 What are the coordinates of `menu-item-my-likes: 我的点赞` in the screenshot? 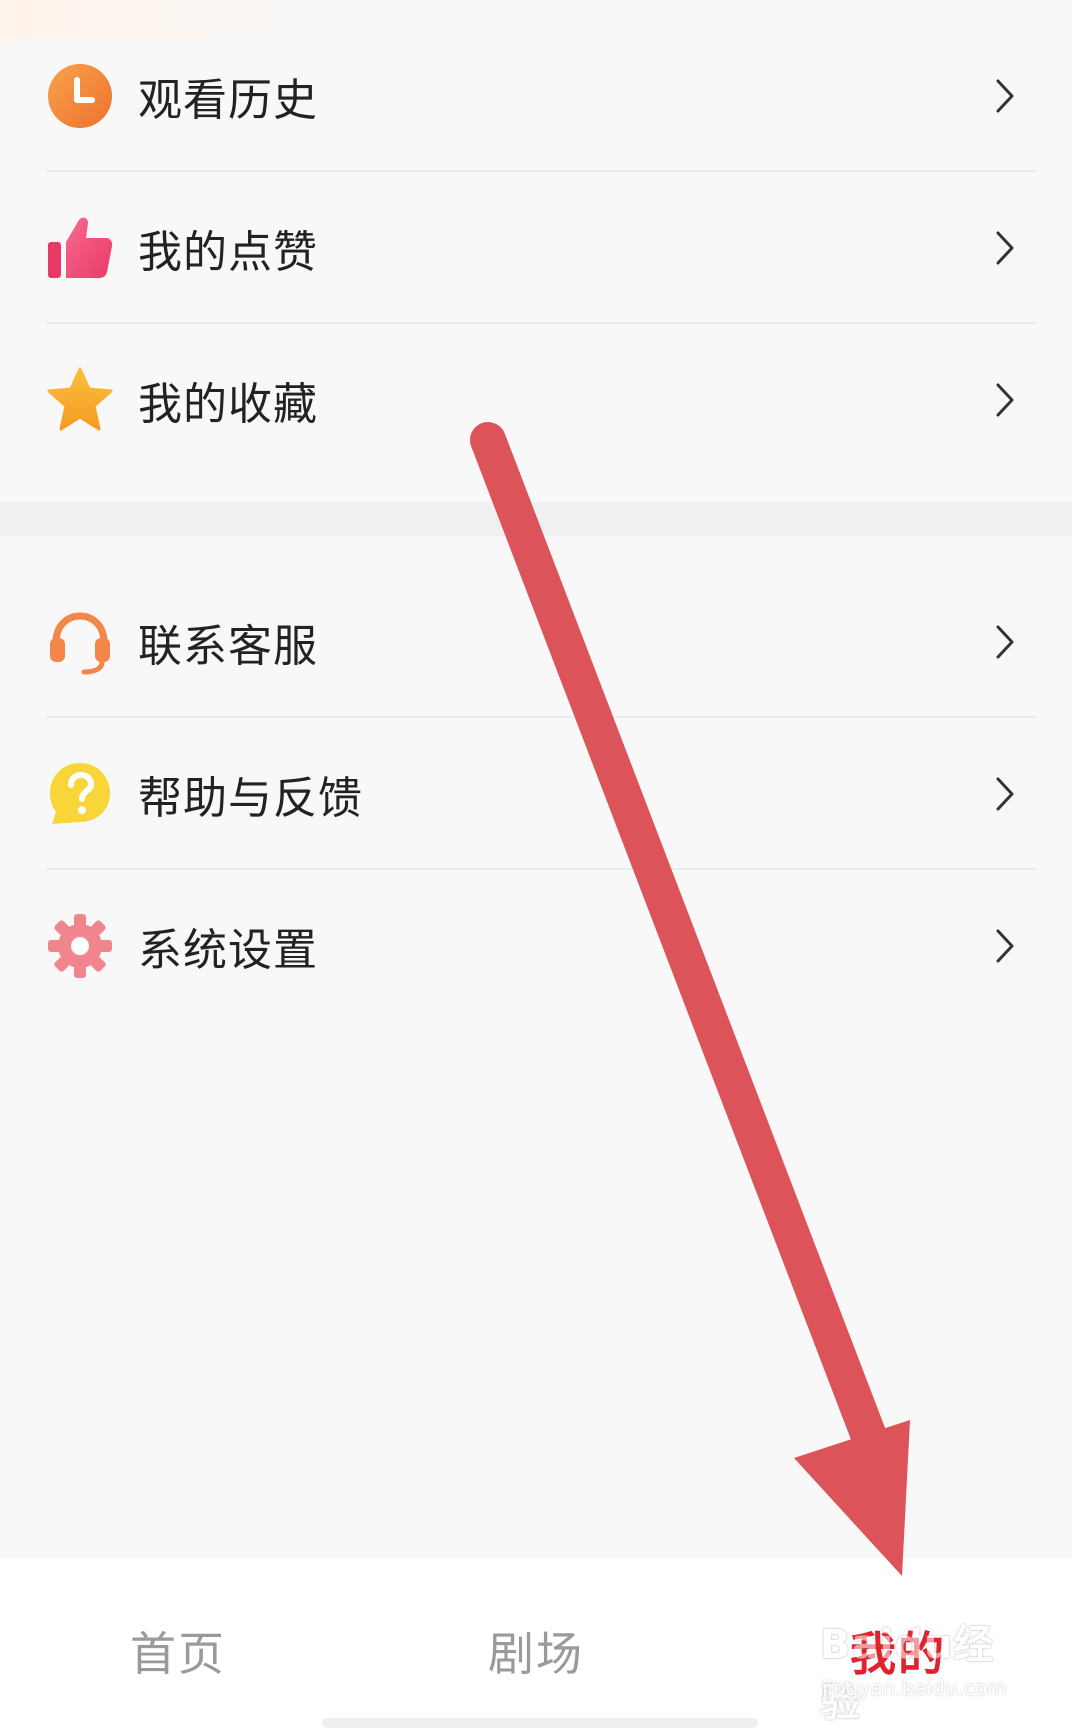 It's located at (536, 248).